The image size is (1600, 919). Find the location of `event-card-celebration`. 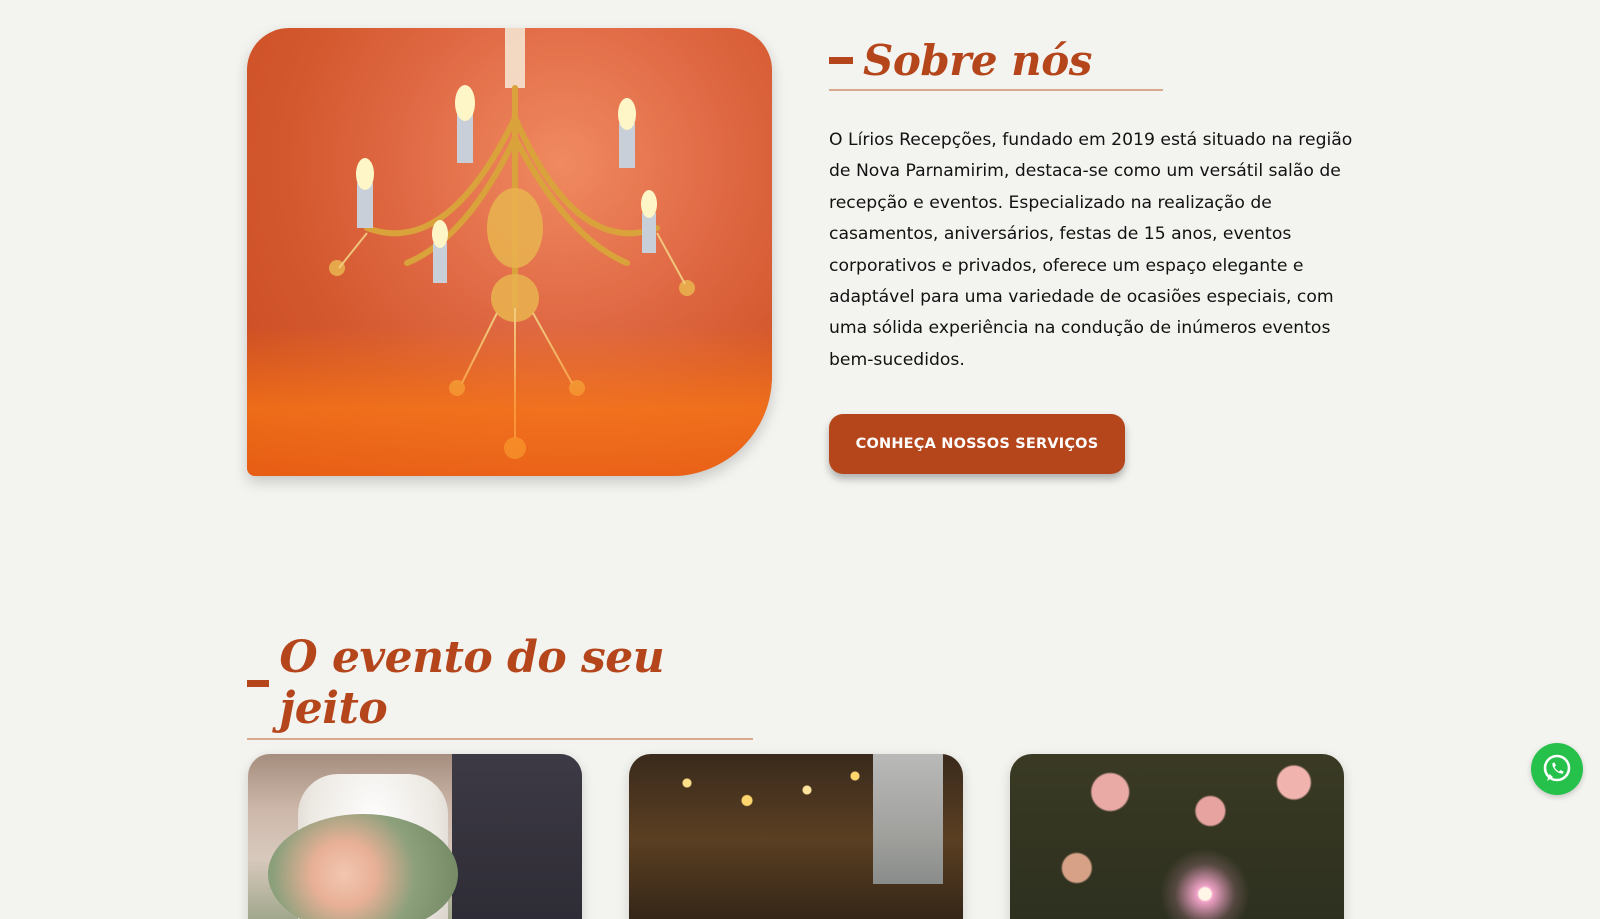

event-card-celebration is located at coordinates (1177, 836).